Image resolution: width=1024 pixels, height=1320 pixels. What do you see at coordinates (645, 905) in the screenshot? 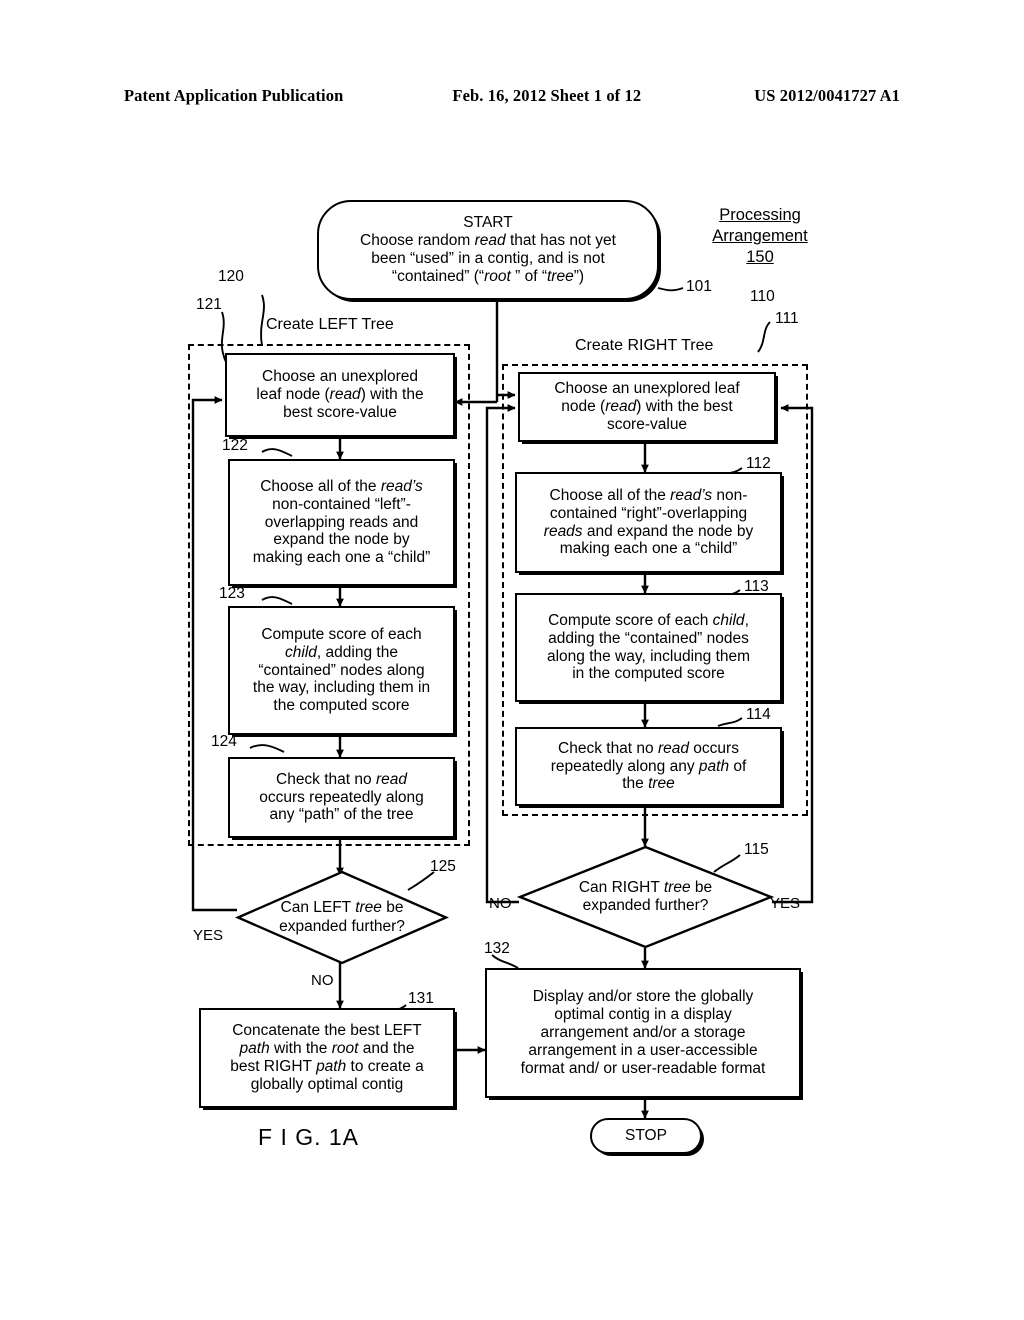
I see `d115-line-2: expanded further?` at bounding box center [645, 905].